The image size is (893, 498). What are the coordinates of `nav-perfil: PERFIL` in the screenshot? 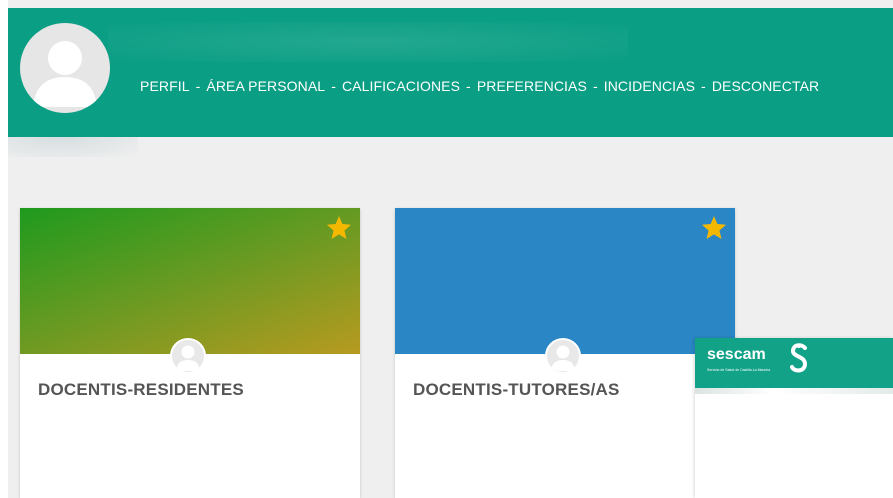 It's located at (165, 86).